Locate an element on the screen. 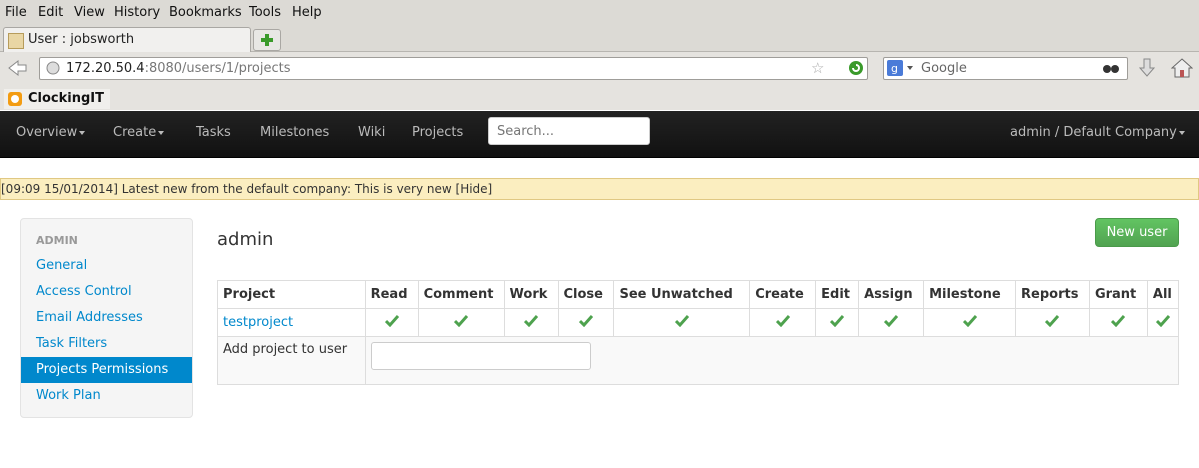  sidebar-item-projects-permissions: Projects Permissions is located at coordinates (106, 370).